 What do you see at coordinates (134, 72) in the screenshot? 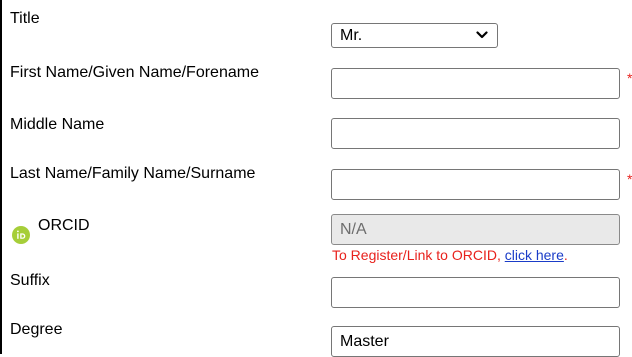
I see `first-name-label: First Name/Given Name/Forename` at bounding box center [134, 72].